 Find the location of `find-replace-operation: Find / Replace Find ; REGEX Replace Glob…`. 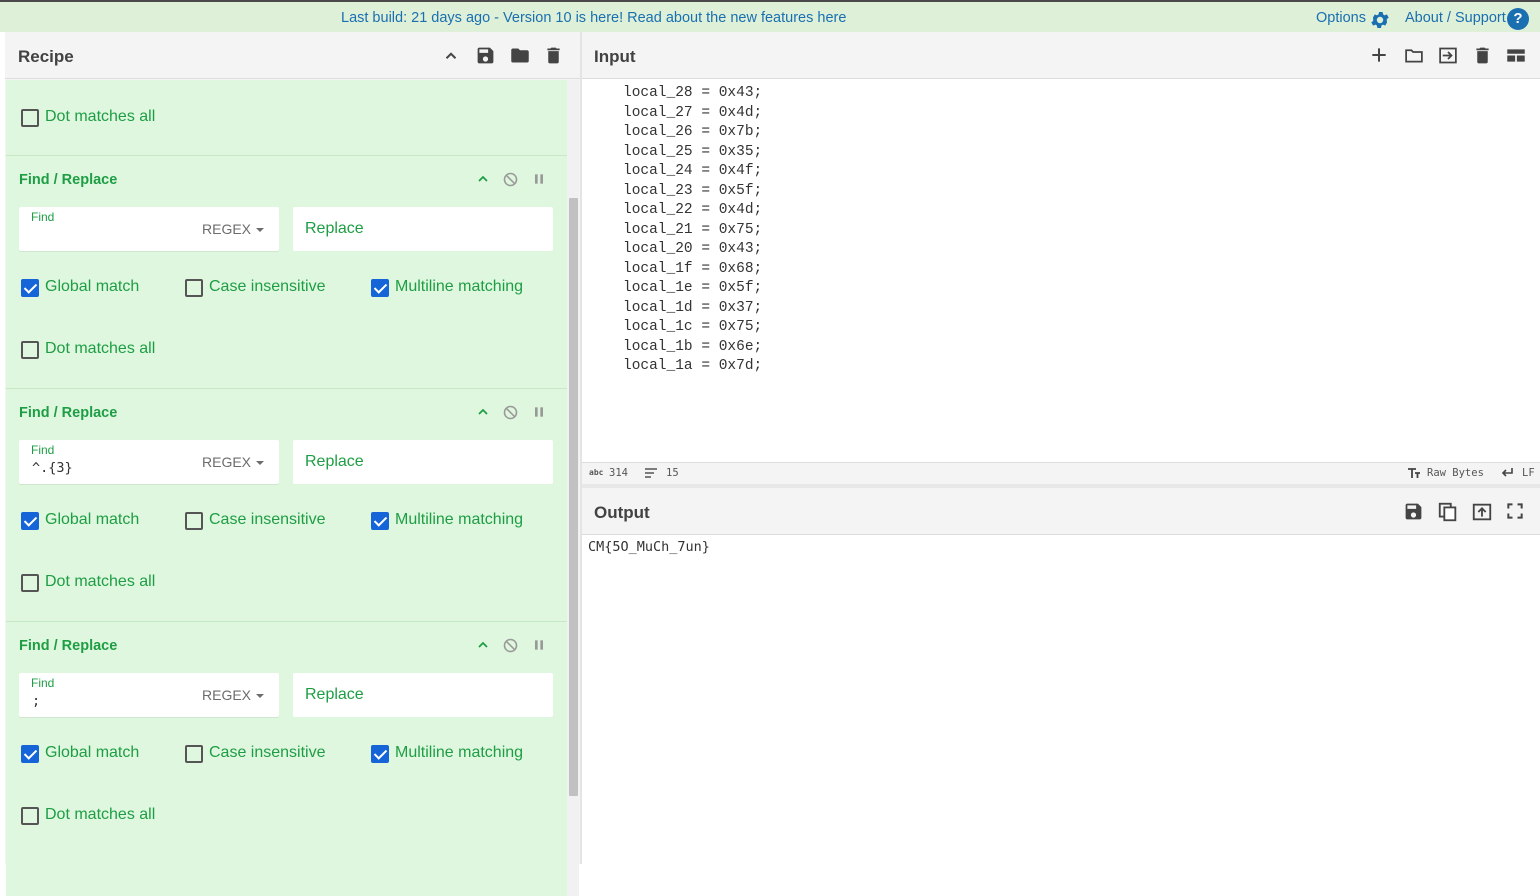

find-replace-operation: Find / Replace Find ; REGEX Replace Glob… is located at coordinates (286, 738).